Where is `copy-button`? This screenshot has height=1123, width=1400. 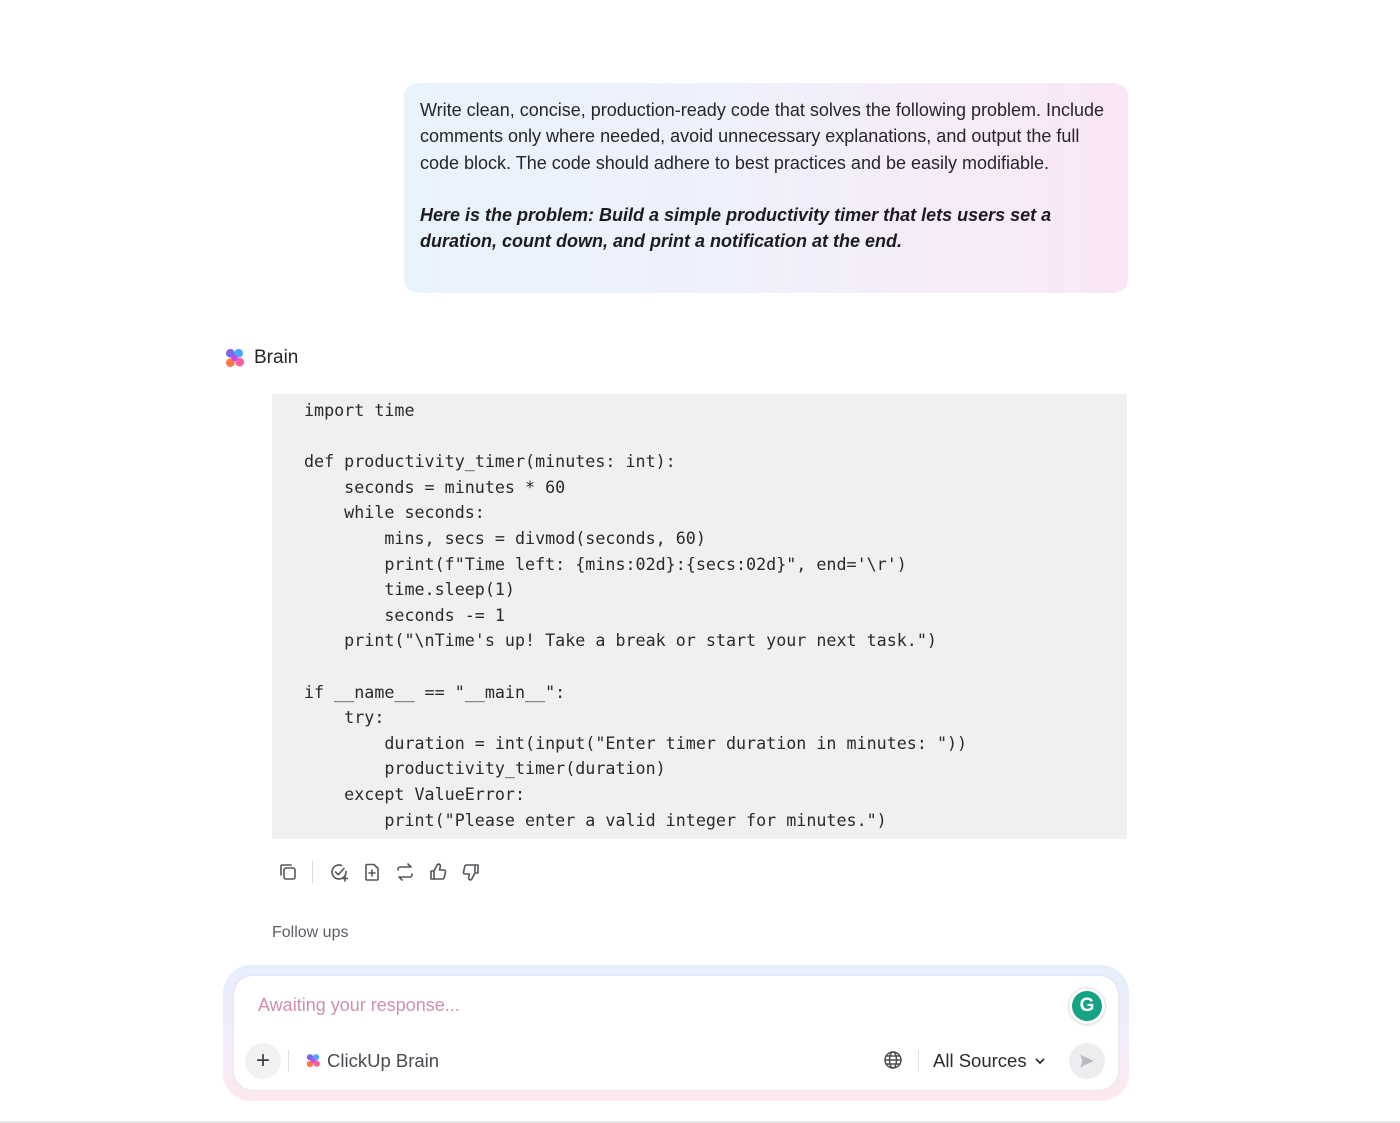 copy-button is located at coordinates (288, 872).